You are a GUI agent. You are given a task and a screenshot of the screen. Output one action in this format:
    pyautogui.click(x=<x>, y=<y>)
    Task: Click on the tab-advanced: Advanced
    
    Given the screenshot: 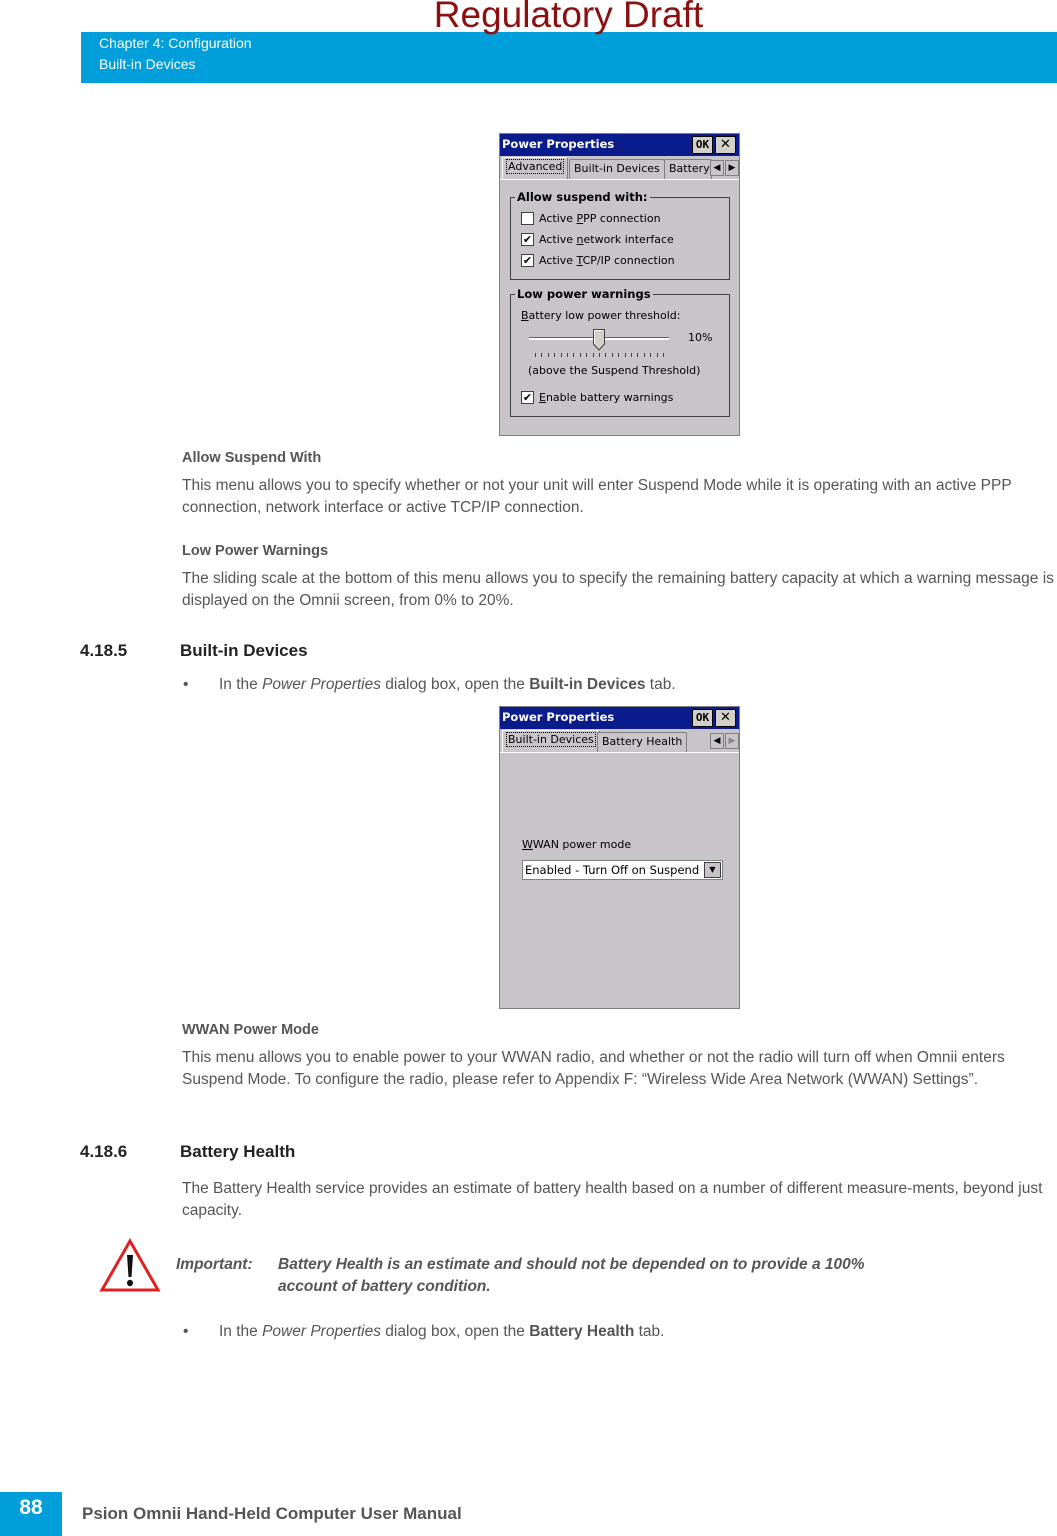 What is the action you would take?
    pyautogui.click(x=535, y=168)
    